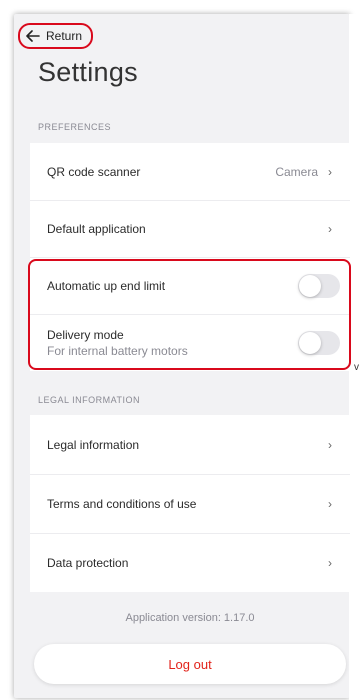 This screenshot has height=700, width=359. What do you see at coordinates (88, 563) in the screenshot?
I see `row-label: Data protection` at bounding box center [88, 563].